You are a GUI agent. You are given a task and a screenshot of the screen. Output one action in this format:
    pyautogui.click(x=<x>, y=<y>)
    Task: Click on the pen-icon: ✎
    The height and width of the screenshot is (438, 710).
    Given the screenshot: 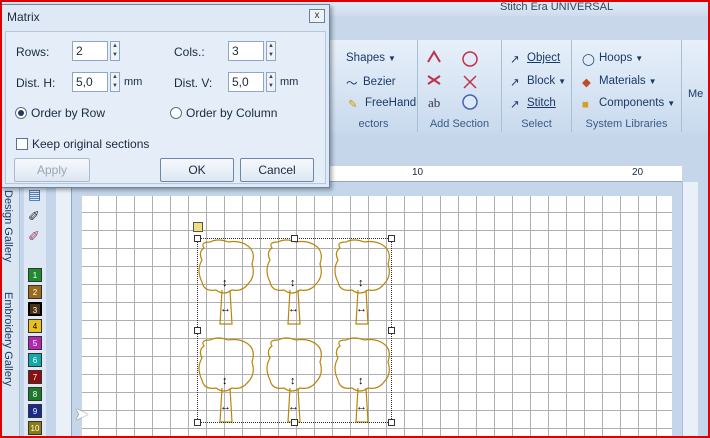 What is the action you would take?
    pyautogui.click(x=353, y=105)
    